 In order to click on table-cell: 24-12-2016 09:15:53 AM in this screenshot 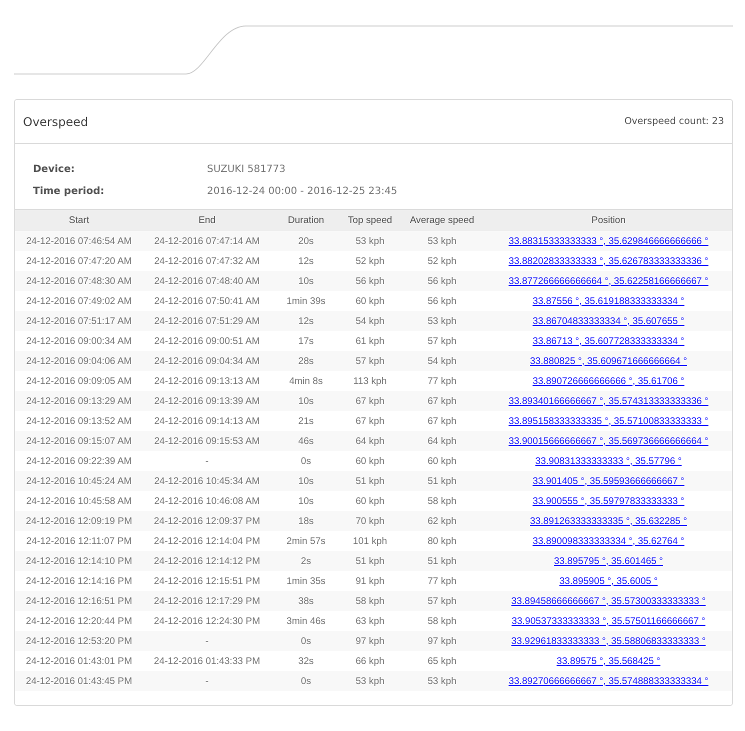, I will do `click(207, 441)`.